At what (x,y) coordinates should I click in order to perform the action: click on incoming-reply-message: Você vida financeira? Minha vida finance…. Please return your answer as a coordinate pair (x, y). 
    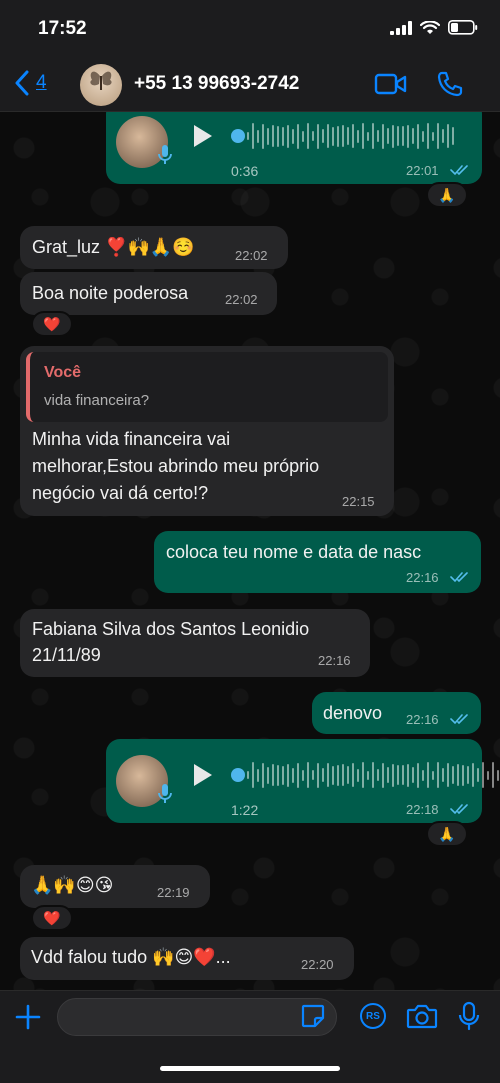
    Looking at the image, I should click on (207, 431).